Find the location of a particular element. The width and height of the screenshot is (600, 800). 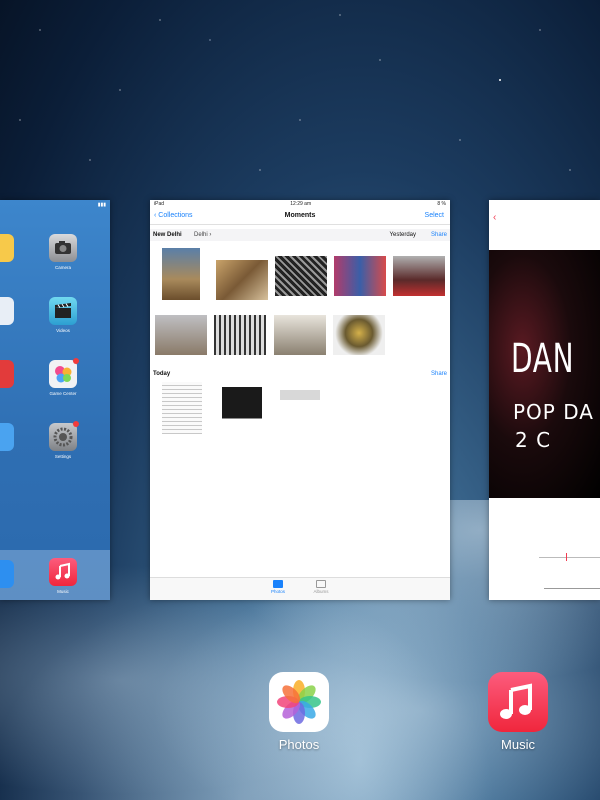

cover-text-line-3: 2 C is located at coordinates (533, 440).